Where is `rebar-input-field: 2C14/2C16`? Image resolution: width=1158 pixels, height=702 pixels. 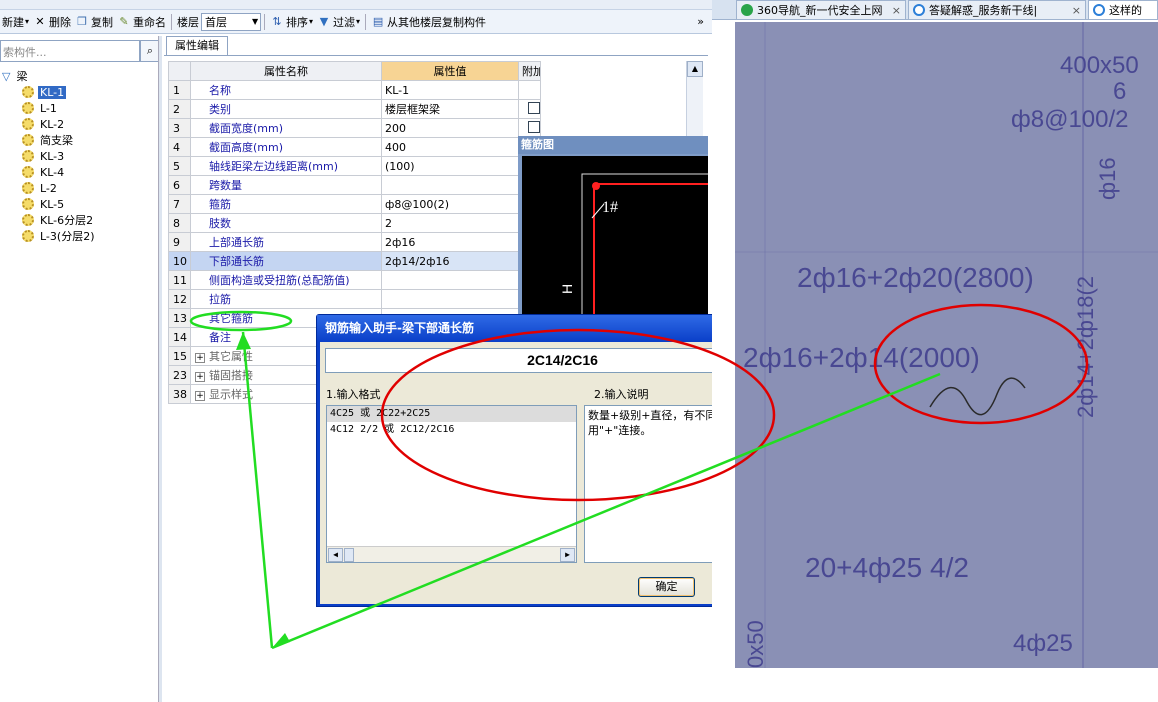 rebar-input-field: 2C14/2C16 is located at coordinates (518, 360).